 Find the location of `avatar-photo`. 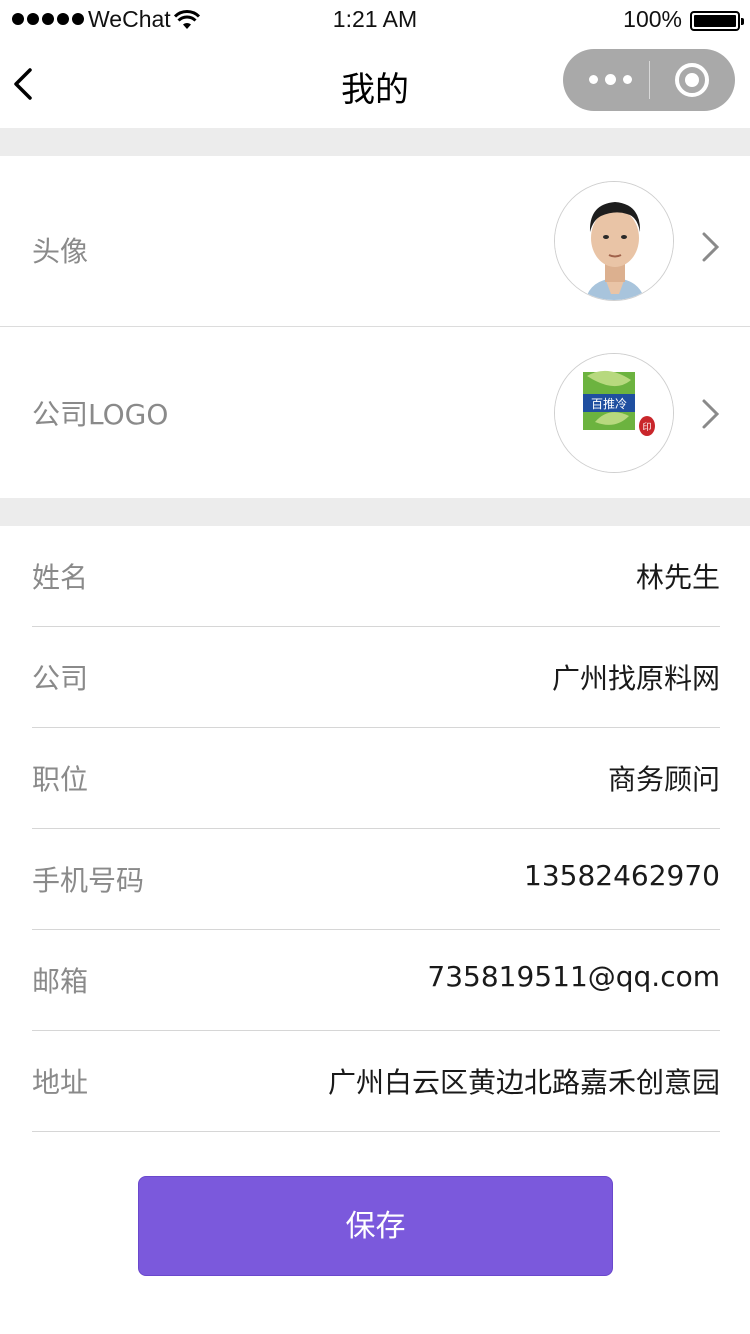

avatar-photo is located at coordinates (614, 241).